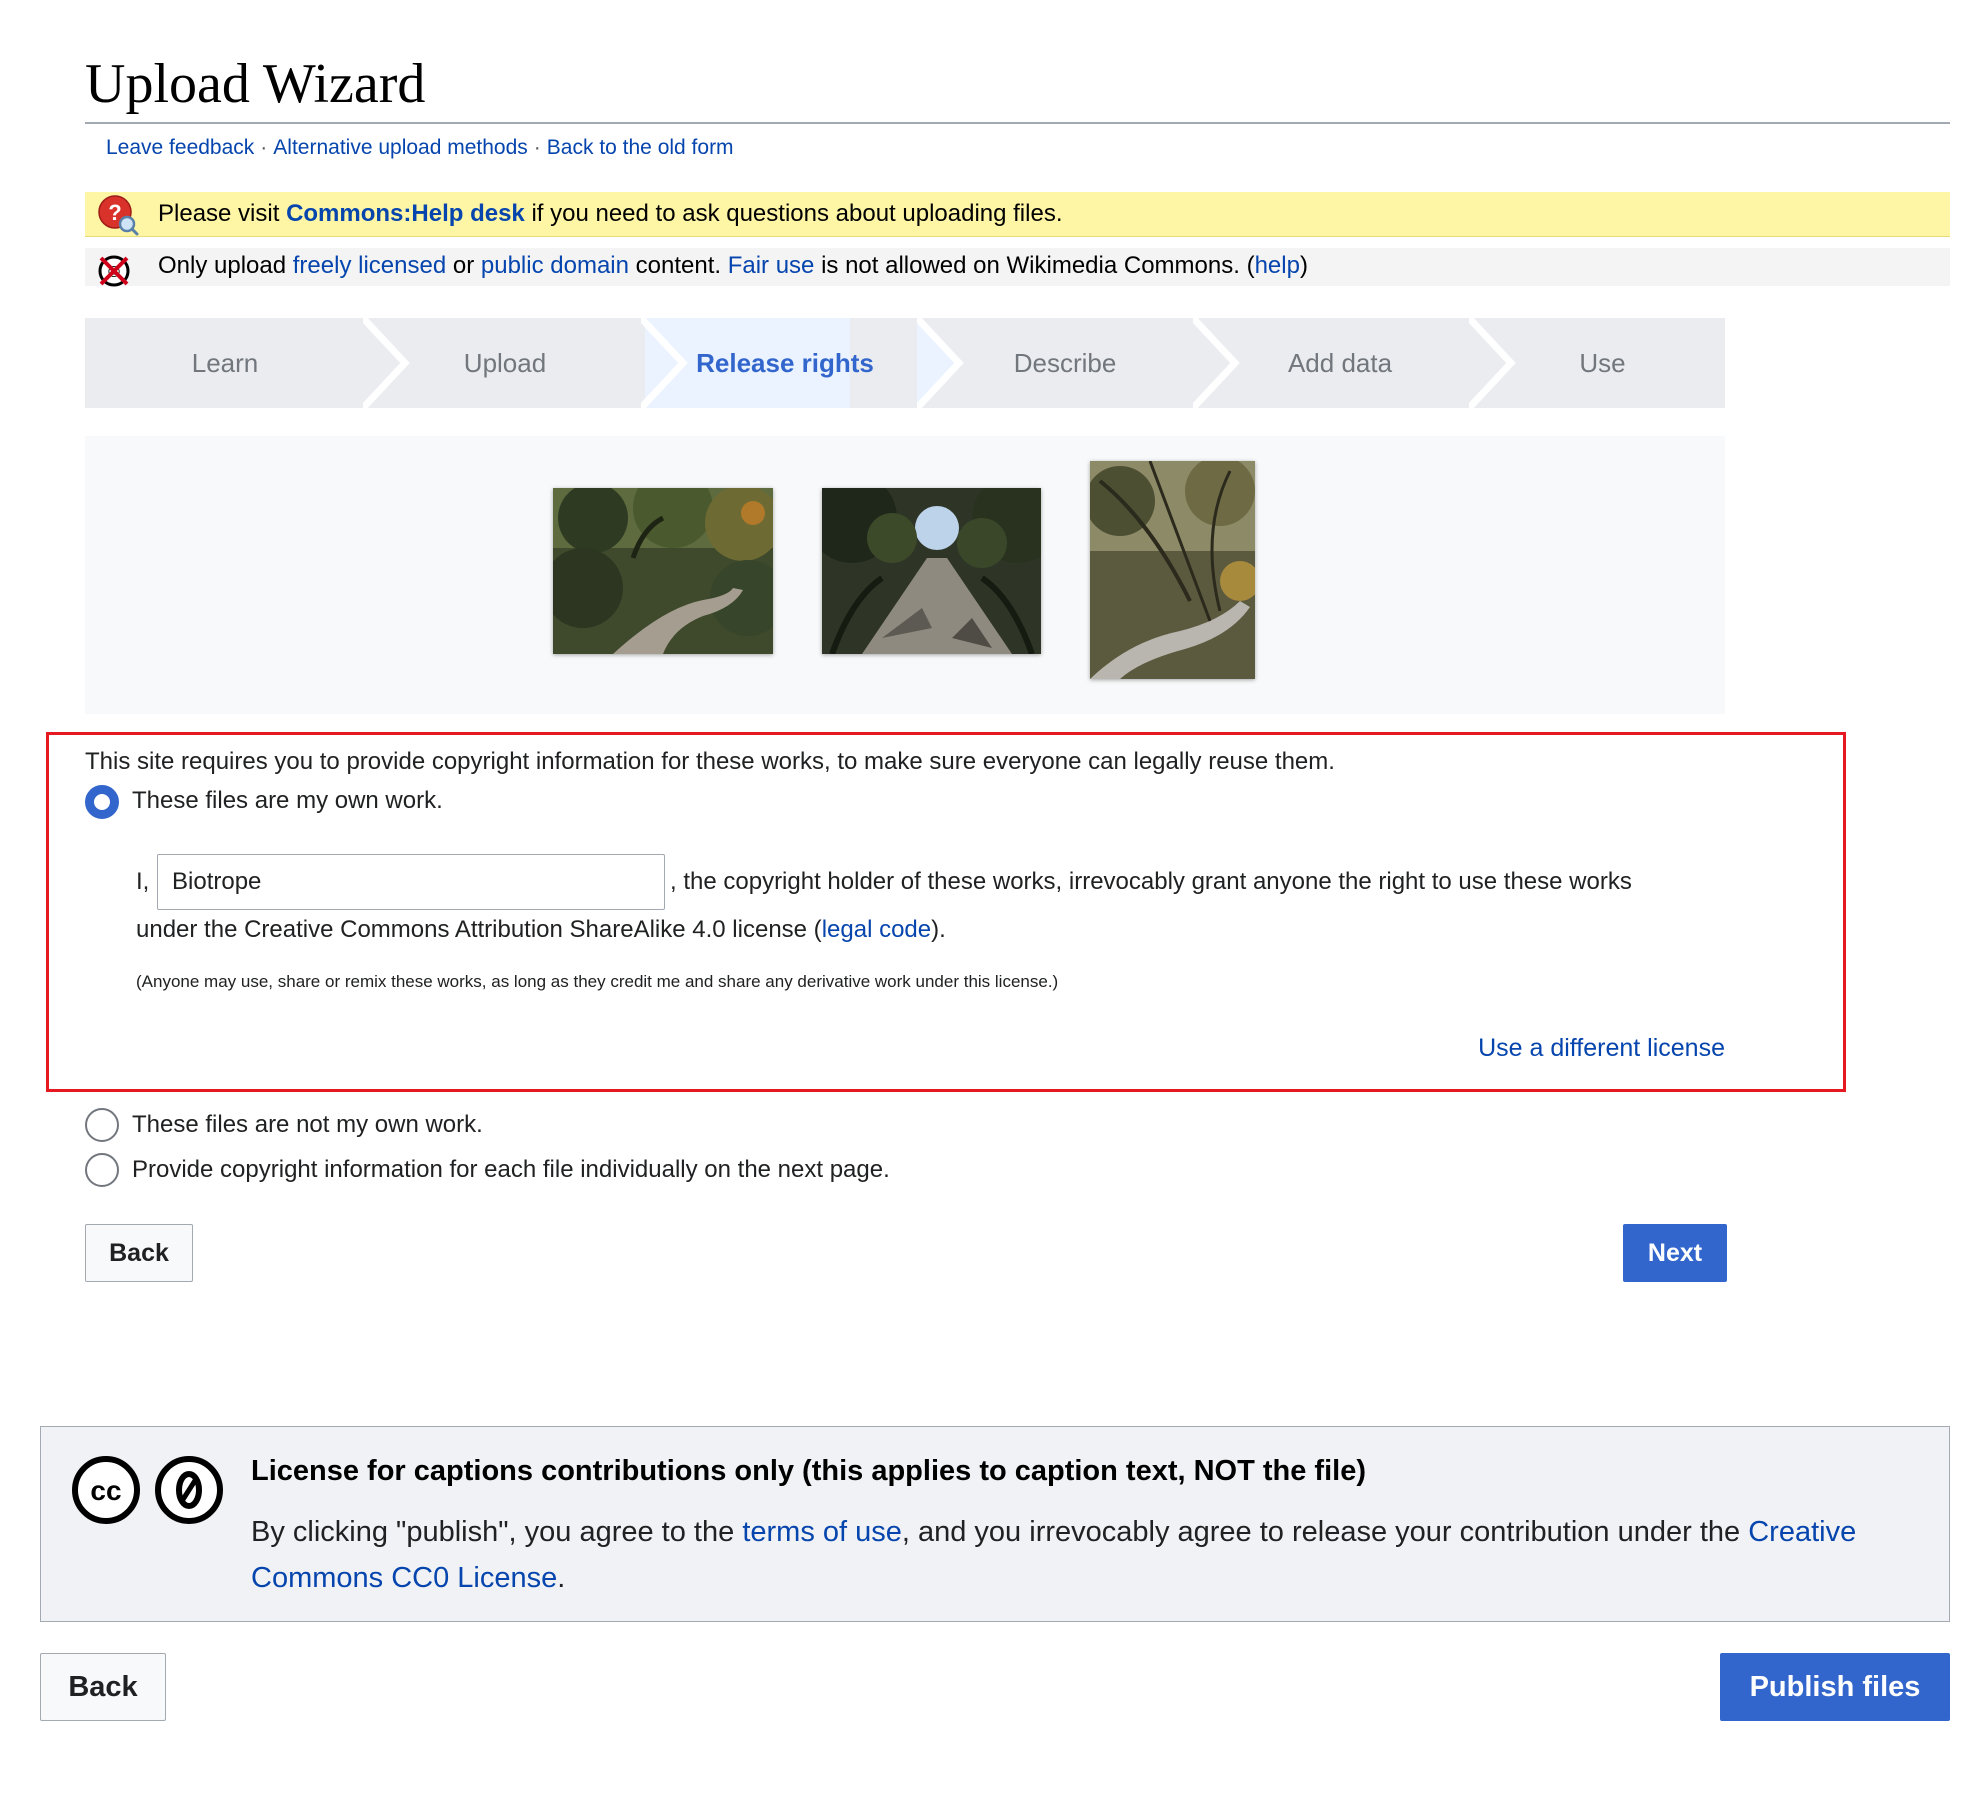 Image resolution: width=1988 pixels, height=1810 pixels. I want to click on license-text-2: or, so click(463, 265).